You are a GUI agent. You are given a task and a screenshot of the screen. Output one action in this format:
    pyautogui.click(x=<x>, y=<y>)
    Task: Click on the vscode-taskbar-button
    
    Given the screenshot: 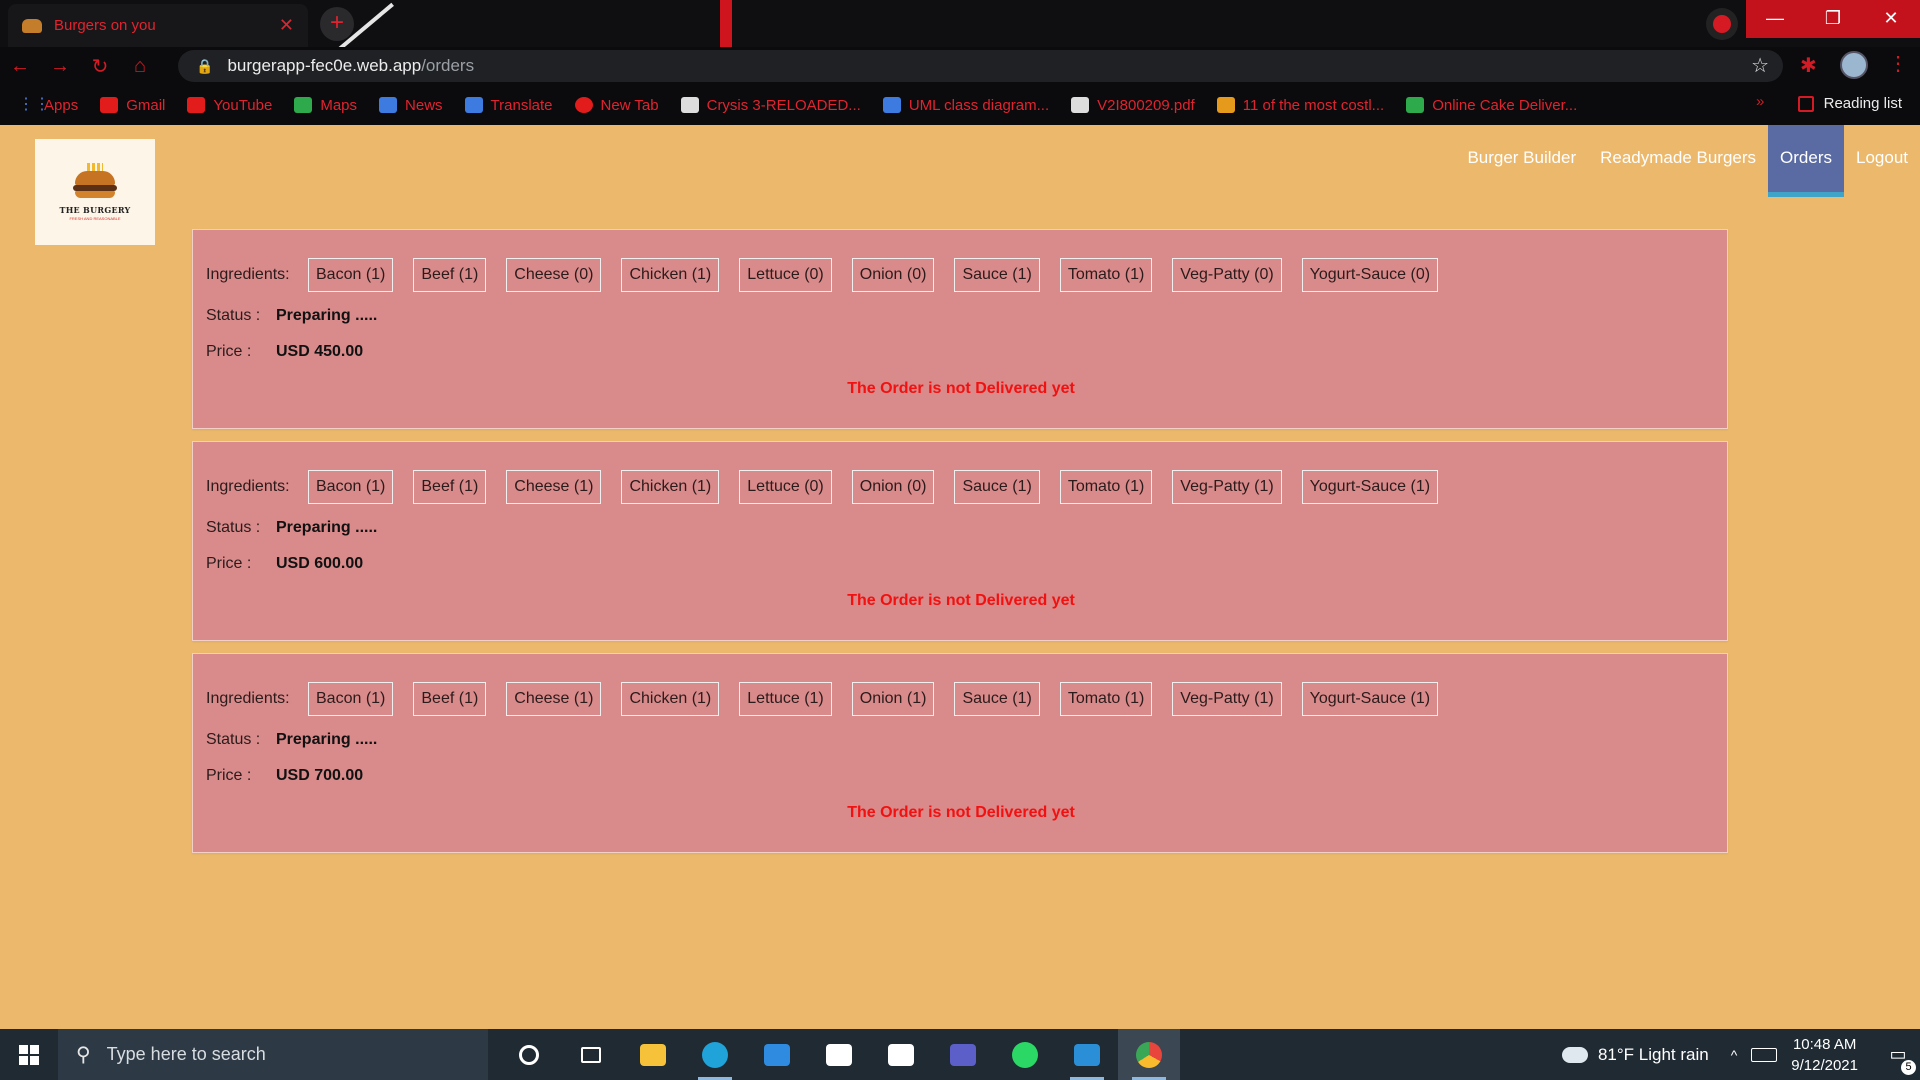 What is the action you would take?
    pyautogui.click(x=1087, y=1054)
    